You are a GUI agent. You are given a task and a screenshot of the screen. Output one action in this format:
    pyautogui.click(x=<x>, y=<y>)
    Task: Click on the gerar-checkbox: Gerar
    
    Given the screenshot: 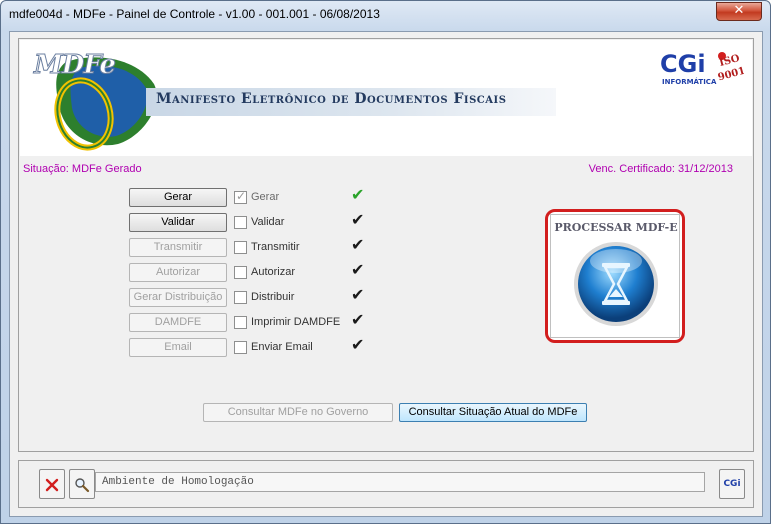 What is the action you would take?
    pyautogui.click(x=256, y=197)
    